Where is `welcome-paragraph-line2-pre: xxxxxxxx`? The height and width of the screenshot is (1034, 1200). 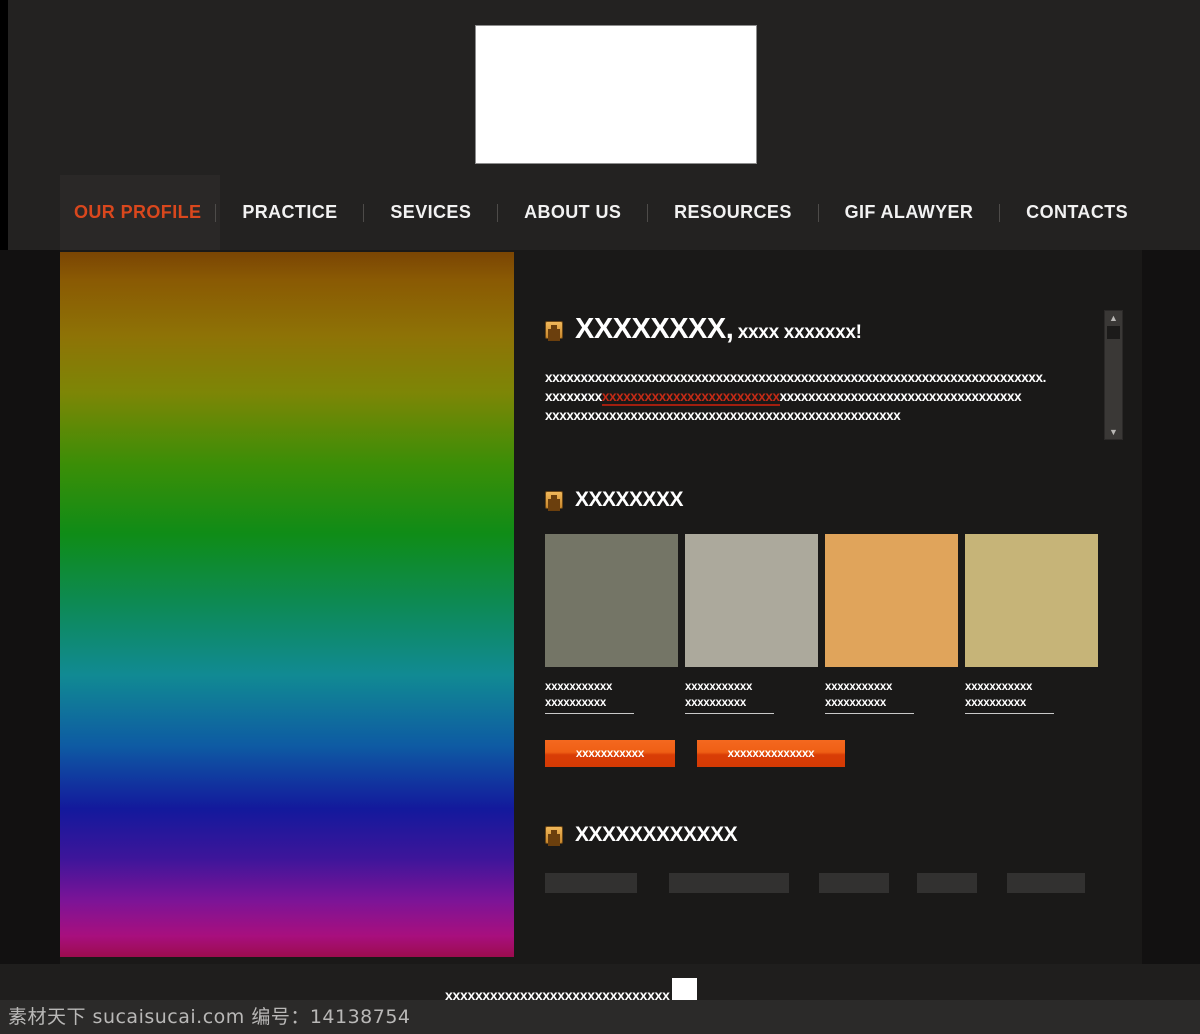 welcome-paragraph-line2-pre: xxxxxxxx is located at coordinates (573, 396).